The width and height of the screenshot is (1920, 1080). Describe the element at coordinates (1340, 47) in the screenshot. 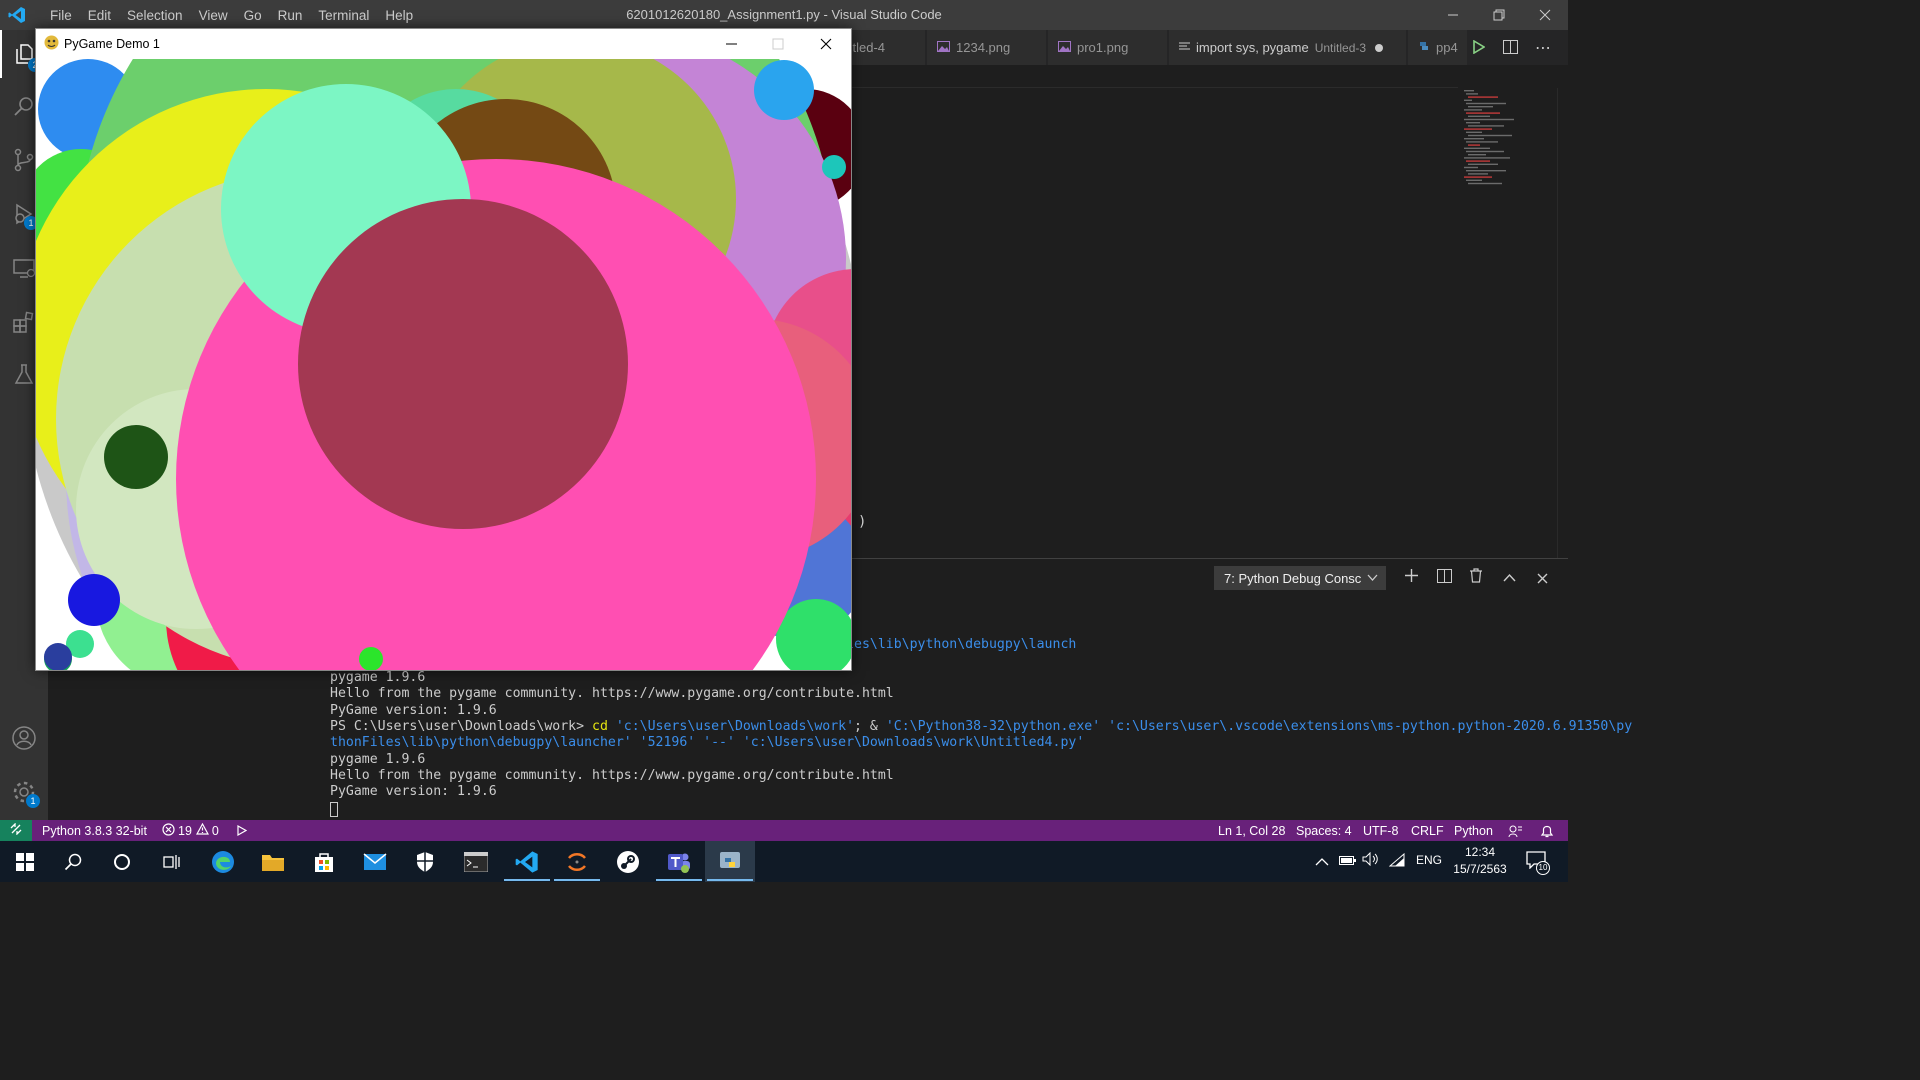

I see `tab-description: Untitled-3` at that location.